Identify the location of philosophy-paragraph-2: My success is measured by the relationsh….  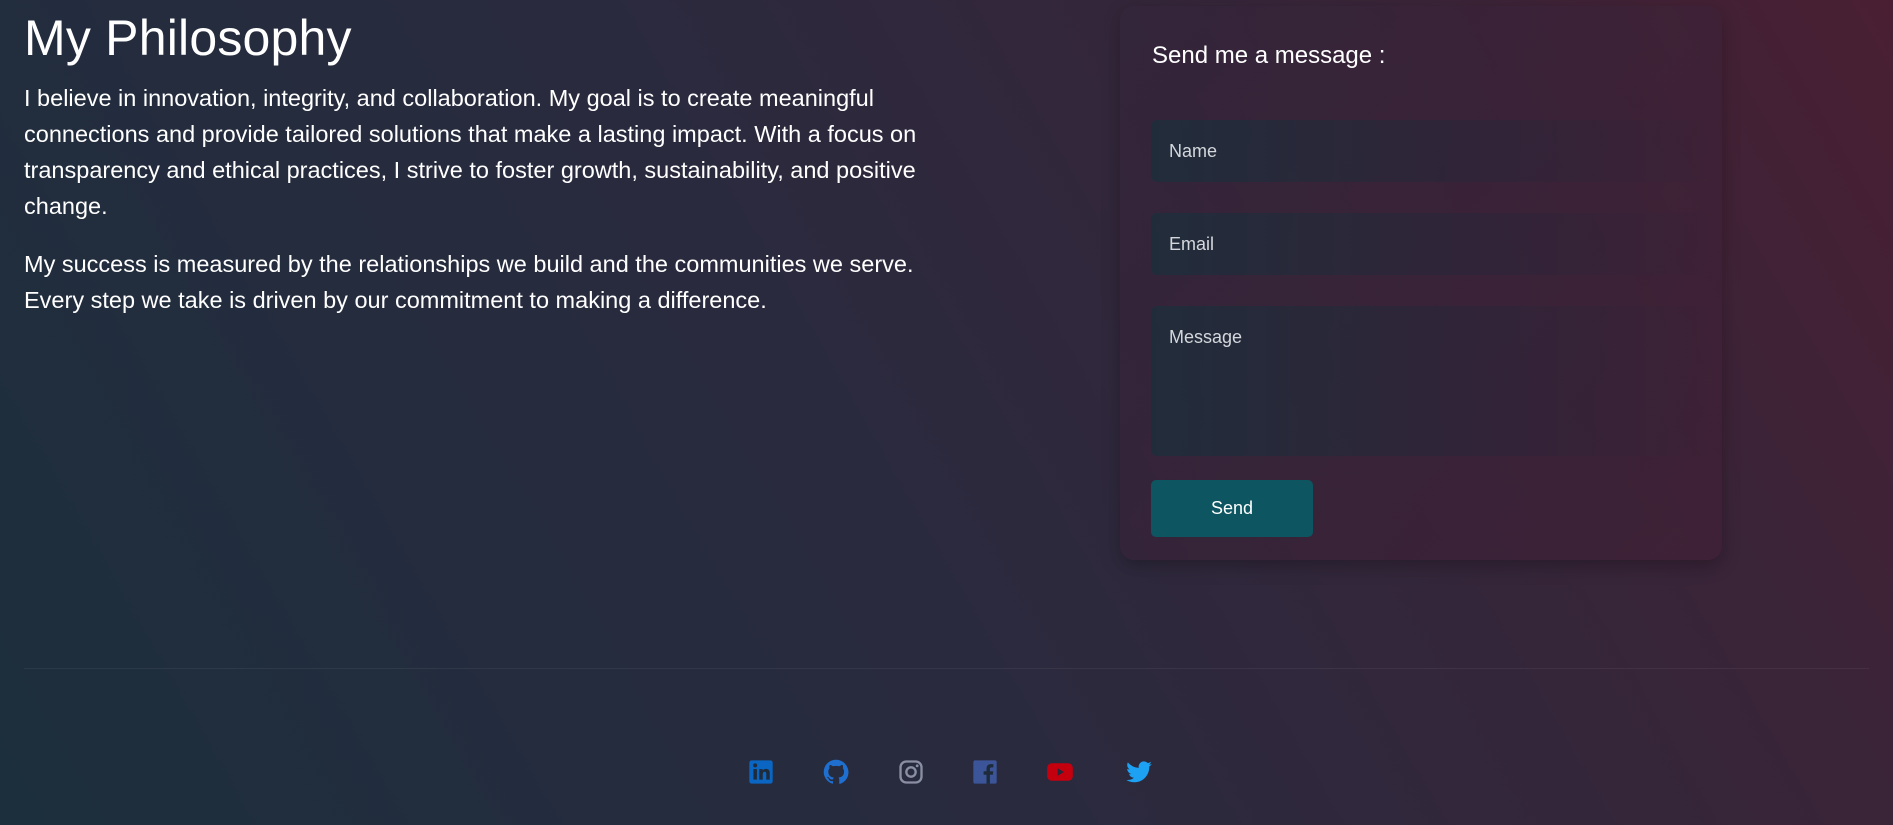
(469, 282).